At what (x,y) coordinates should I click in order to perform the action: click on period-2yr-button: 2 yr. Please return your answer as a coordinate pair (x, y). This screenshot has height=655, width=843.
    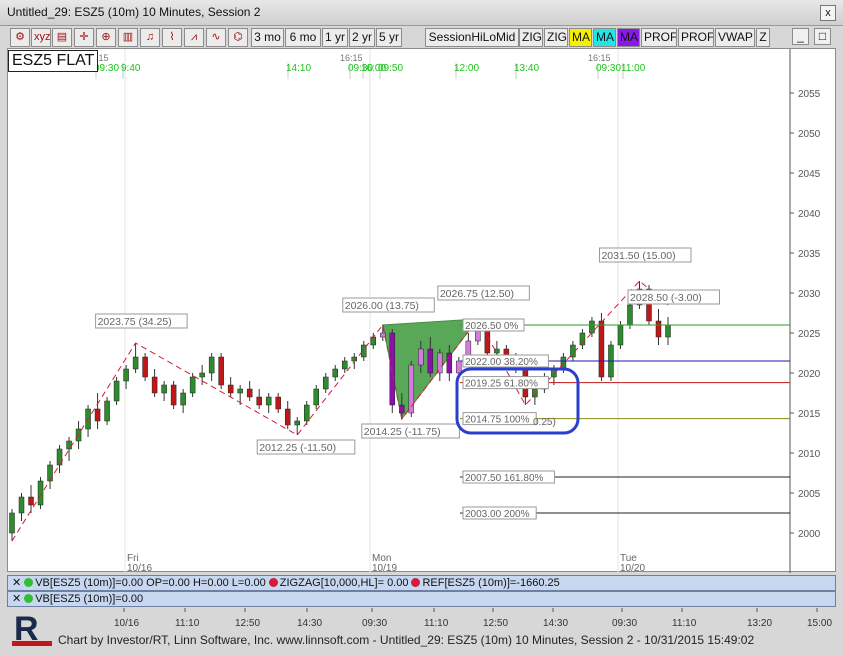
    Looking at the image, I should click on (362, 37).